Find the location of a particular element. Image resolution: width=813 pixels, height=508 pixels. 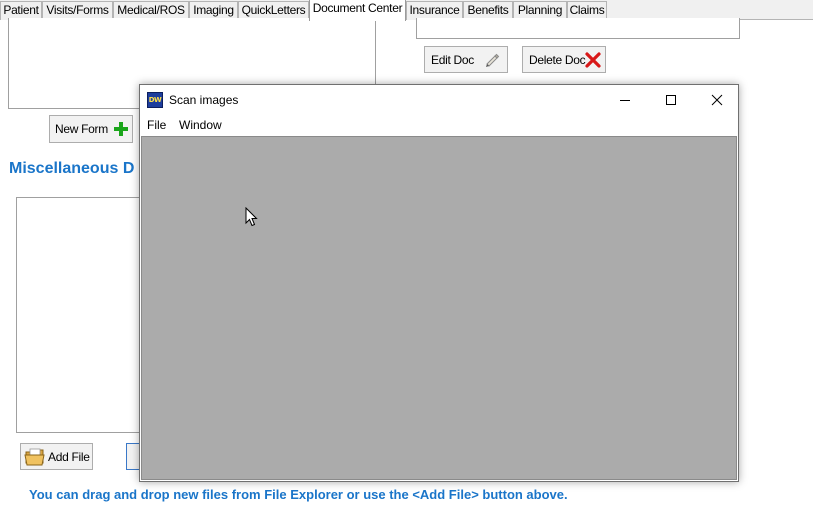

minimize-icon is located at coordinates (625, 100).